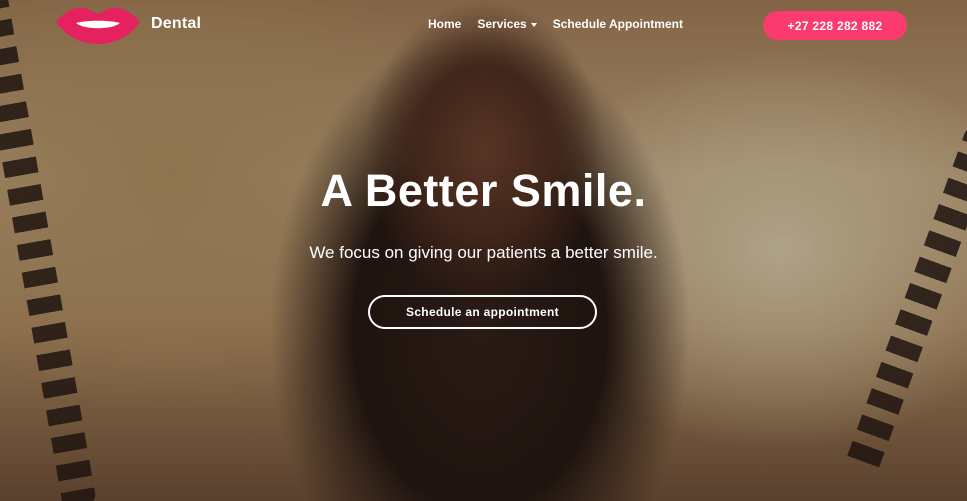 The width and height of the screenshot is (967, 501). I want to click on nav-item-services: Services, so click(507, 24).